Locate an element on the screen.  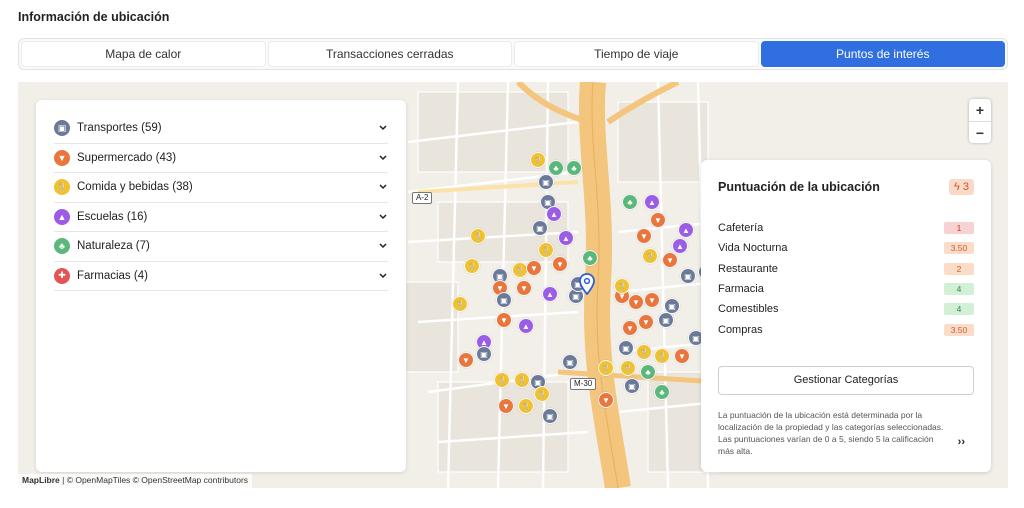
attribution-brand: MapLibre is located at coordinates (41, 480).